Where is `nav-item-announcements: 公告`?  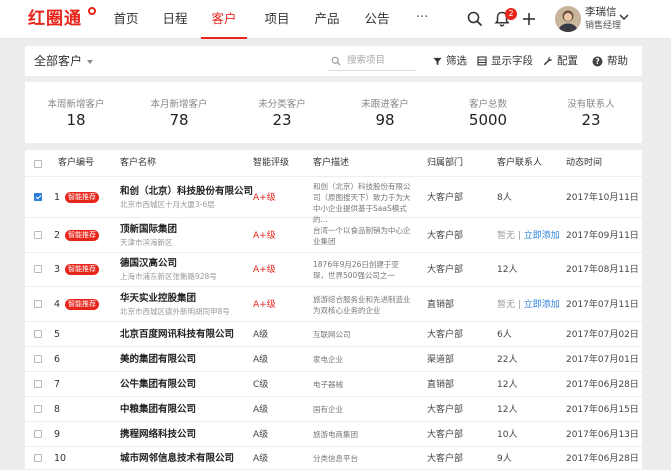
nav-item-announcements: 公告 is located at coordinates (377, 19).